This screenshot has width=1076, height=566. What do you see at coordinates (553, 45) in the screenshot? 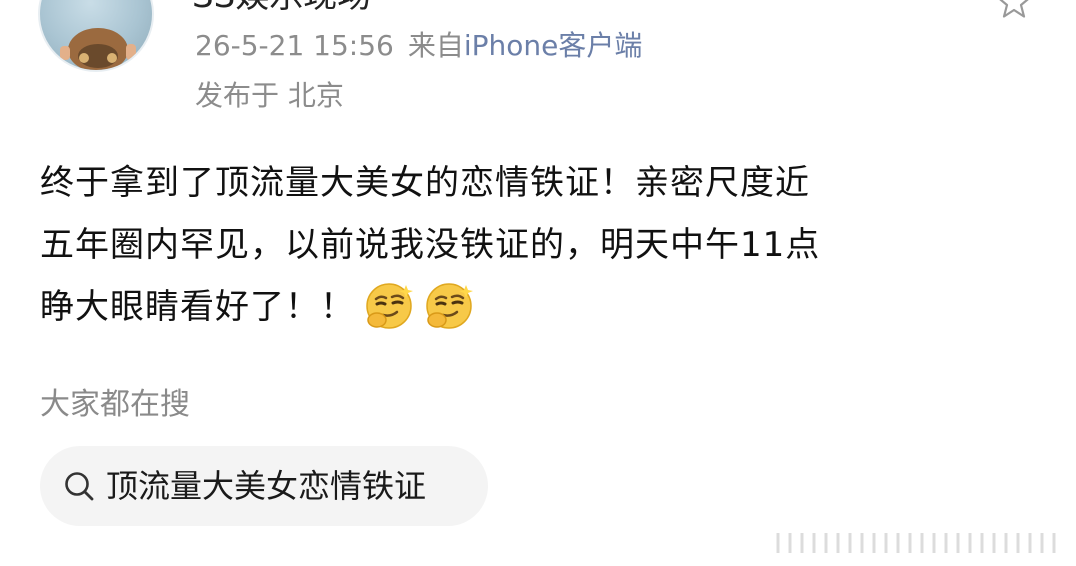
I see `post-source-device: iPhone客户端` at bounding box center [553, 45].